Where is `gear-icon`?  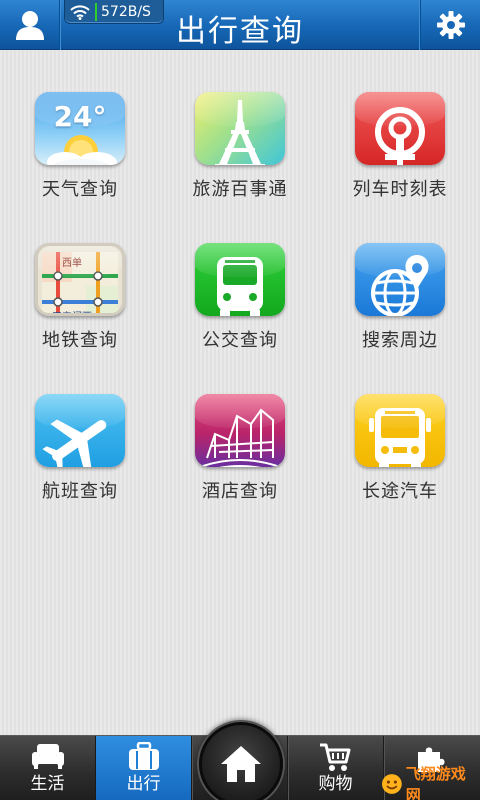 gear-icon is located at coordinates (450, 25).